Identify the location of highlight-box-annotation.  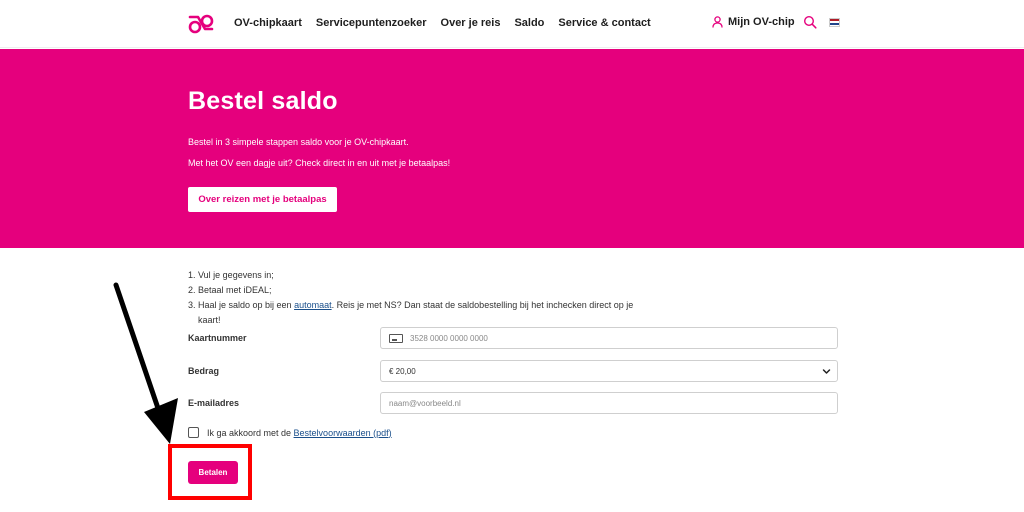
(210, 472).